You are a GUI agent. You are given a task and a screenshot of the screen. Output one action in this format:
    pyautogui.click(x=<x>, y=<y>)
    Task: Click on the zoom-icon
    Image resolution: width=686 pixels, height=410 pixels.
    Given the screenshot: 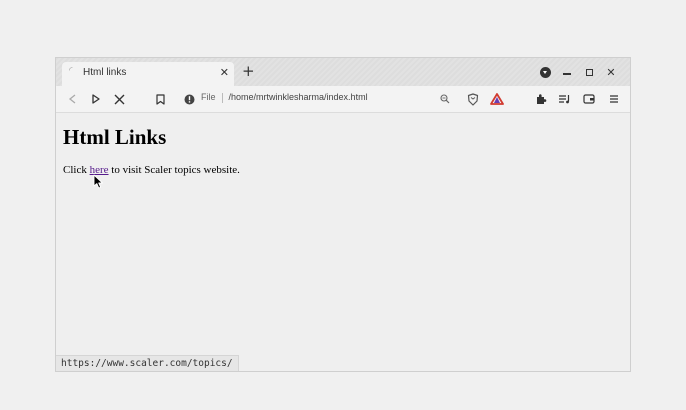 What is the action you would take?
    pyautogui.click(x=445, y=99)
    